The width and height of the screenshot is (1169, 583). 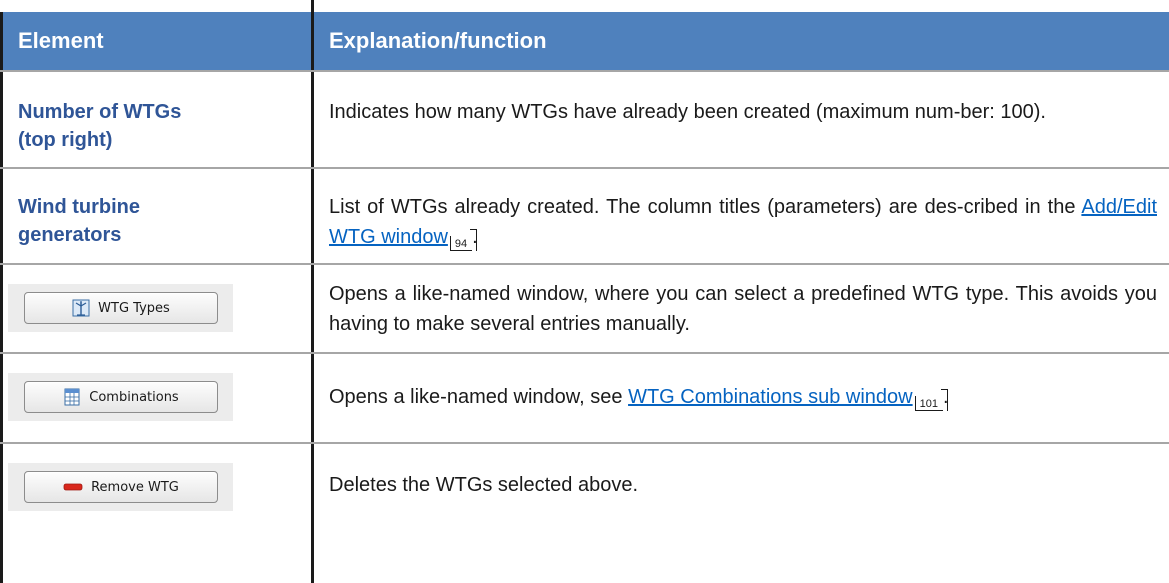 What do you see at coordinates (134, 397) in the screenshot?
I see `combinations-label: Combinations` at bounding box center [134, 397].